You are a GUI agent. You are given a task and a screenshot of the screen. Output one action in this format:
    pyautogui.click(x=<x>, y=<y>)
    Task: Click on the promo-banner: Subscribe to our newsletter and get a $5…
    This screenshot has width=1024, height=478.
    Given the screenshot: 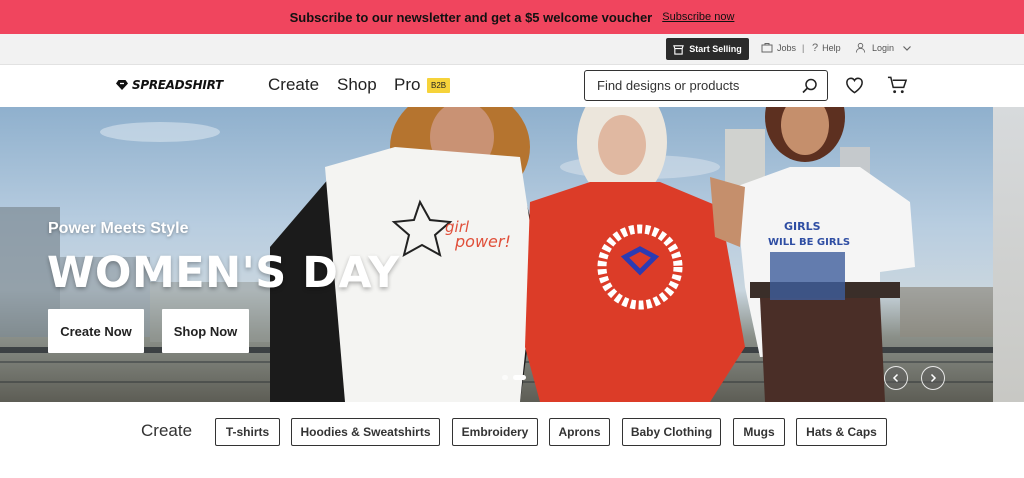 What is the action you would take?
    pyautogui.click(x=512, y=17)
    